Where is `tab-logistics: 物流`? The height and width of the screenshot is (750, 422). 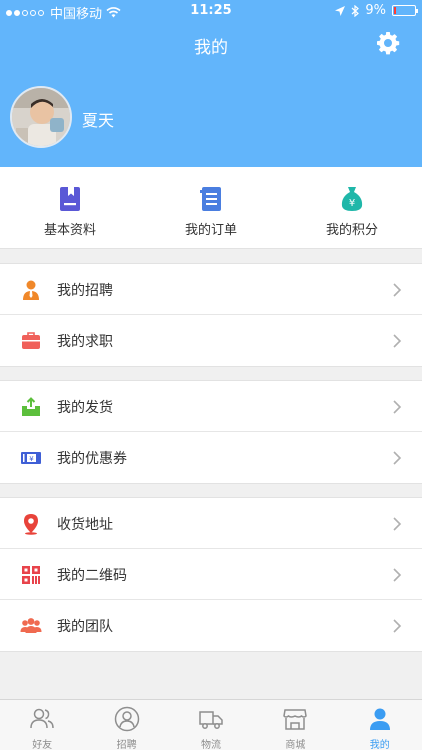
tab-logistics: 物流 is located at coordinates (211, 725).